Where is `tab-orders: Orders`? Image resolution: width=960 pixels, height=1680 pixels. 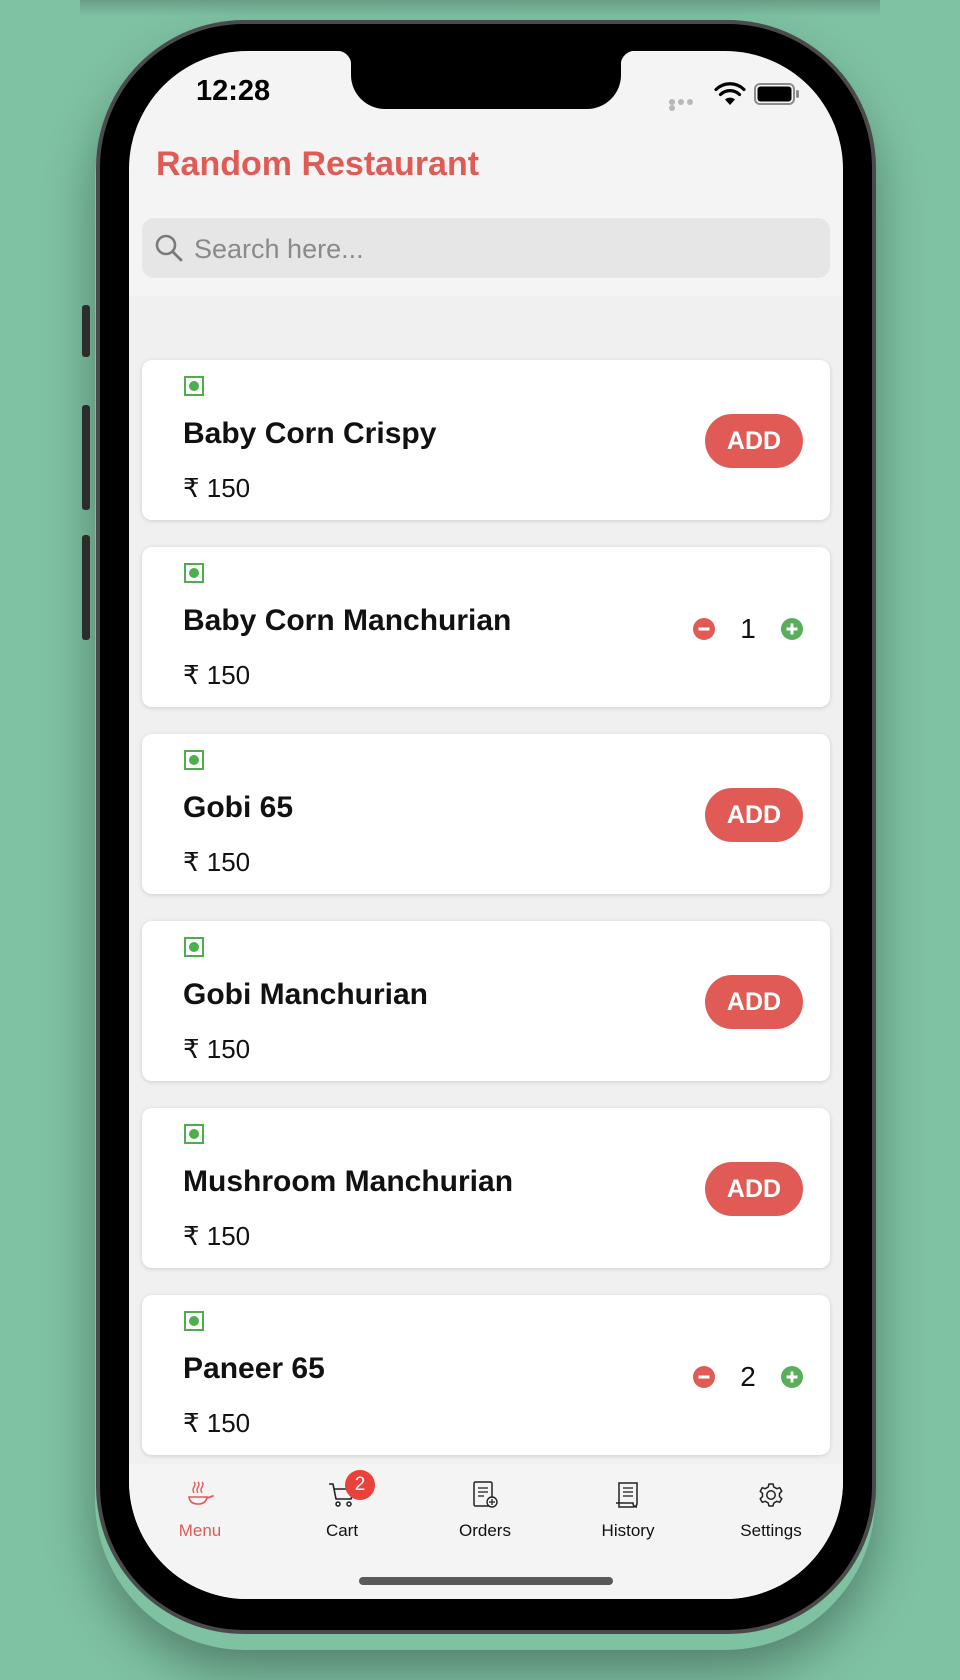 tab-orders: Orders is located at coordinates (485, 1514).